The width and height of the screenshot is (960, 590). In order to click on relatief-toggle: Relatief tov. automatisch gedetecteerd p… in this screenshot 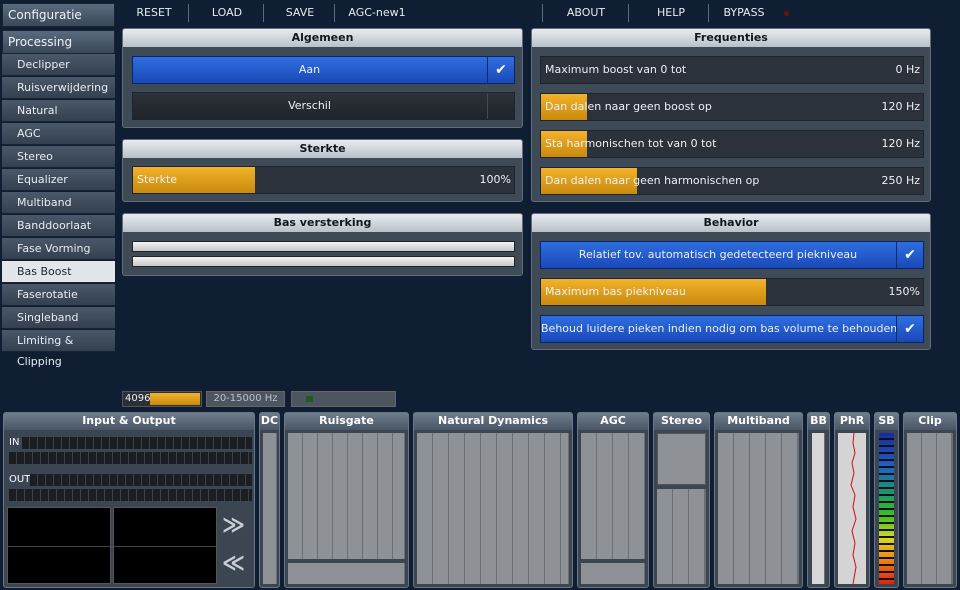, I will do `click(732, 255)`.